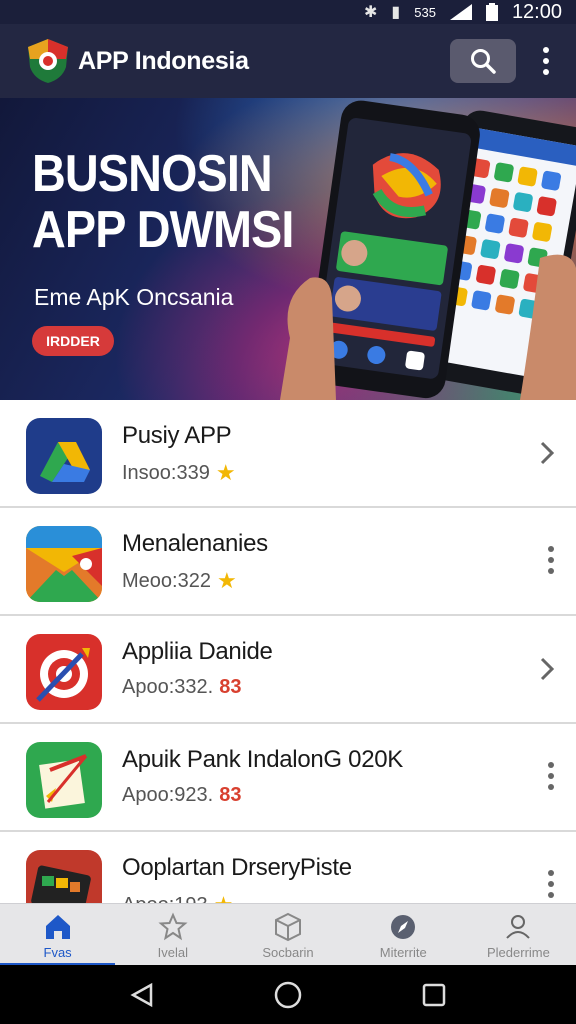 This screenshot has height=1024, width=576. What do you see at coordinates (64, 564) in the screenshot?
I see `app-icon-mail` at bounding box center [64, 564].